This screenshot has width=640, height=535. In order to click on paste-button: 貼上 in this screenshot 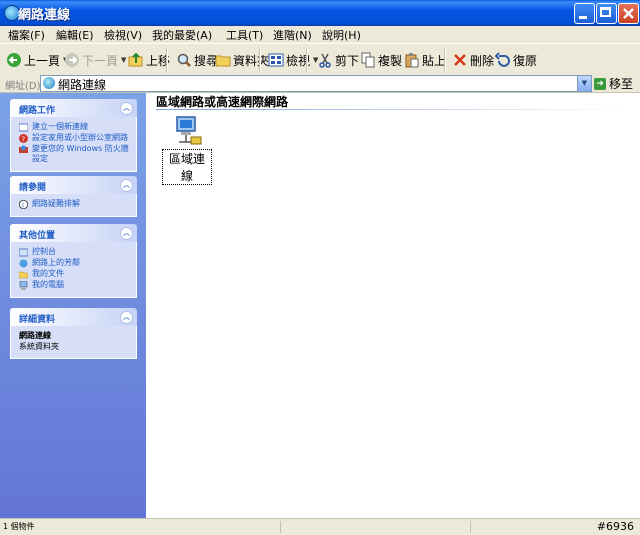, I will do `click(425, 60)`.